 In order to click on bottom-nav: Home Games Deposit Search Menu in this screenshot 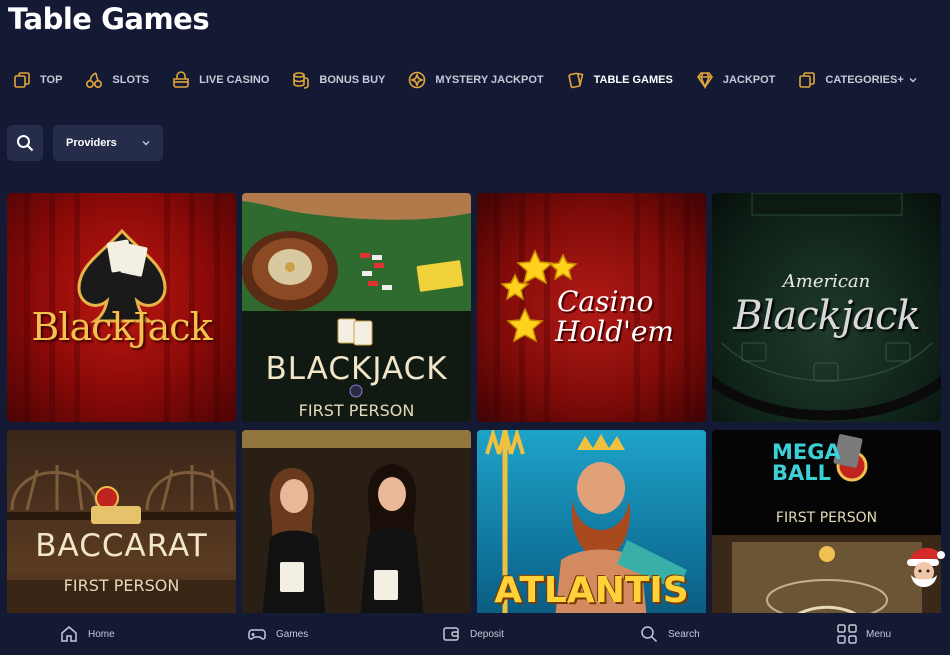, I will do `click(475, 634)`.